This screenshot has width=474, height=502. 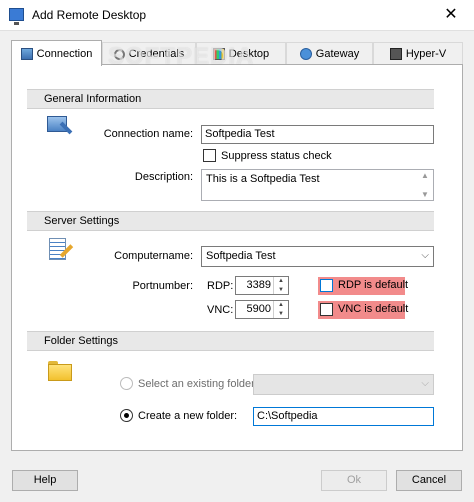 I want to click on computername-label: Computername:, so click(x=153, y=256).